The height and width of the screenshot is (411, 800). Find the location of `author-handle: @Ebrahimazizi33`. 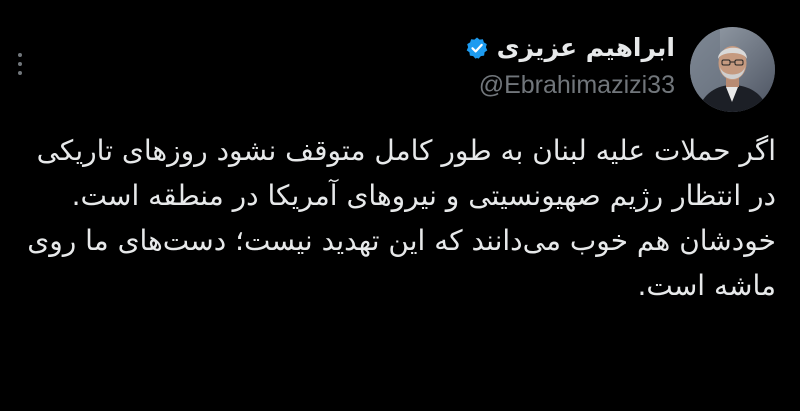

author-handle: @Ebrahimazizi33 is located at coordinates (570, 85).